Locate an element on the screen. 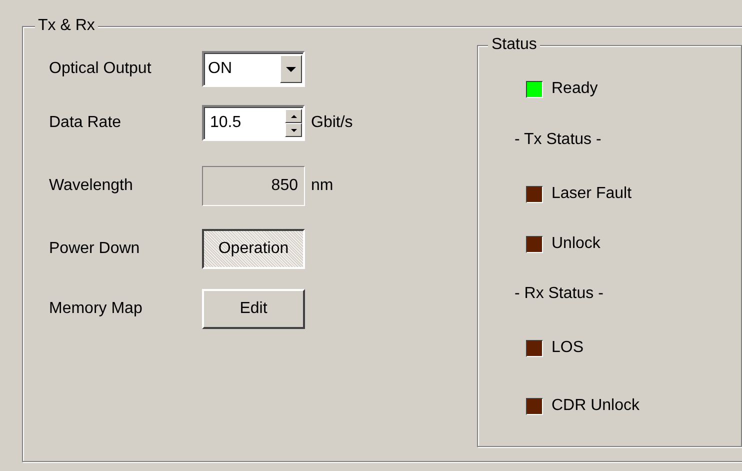 This screenshot has height=471, width=742. status-label: Laser Fault is located at coordinates (591, 194).